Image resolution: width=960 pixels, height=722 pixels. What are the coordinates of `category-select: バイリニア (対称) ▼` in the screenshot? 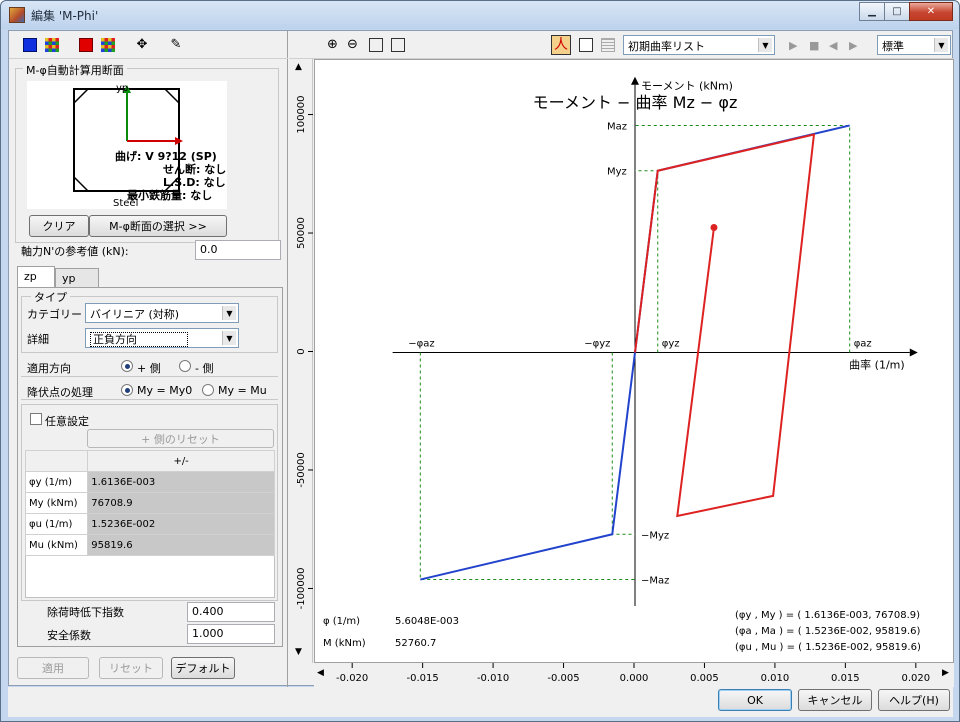 It's located at (162, 313).